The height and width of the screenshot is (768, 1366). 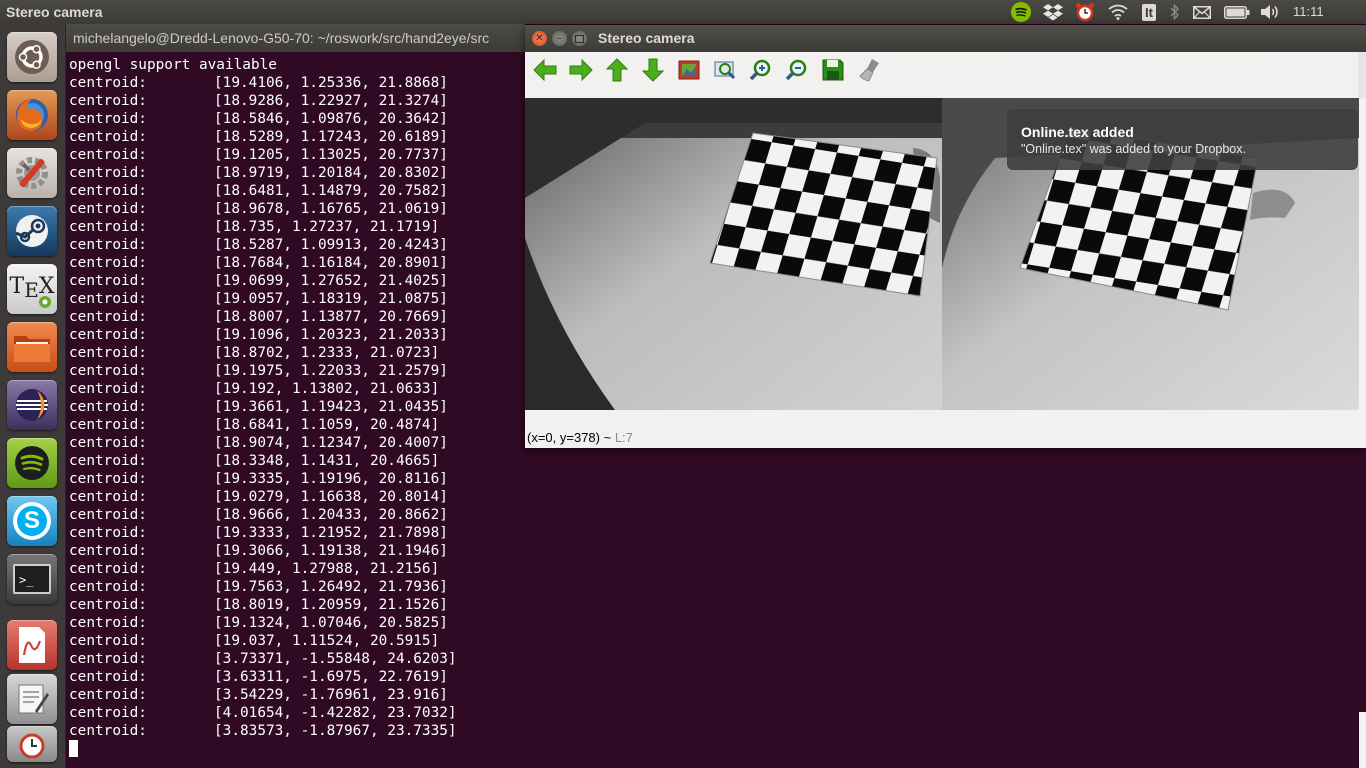 What do you see at coordinates (331, 515) in the screenshot?
I see `centroid-value: [18.9666, 1.20433, 20.8662]` at bounding box center [331, 515].